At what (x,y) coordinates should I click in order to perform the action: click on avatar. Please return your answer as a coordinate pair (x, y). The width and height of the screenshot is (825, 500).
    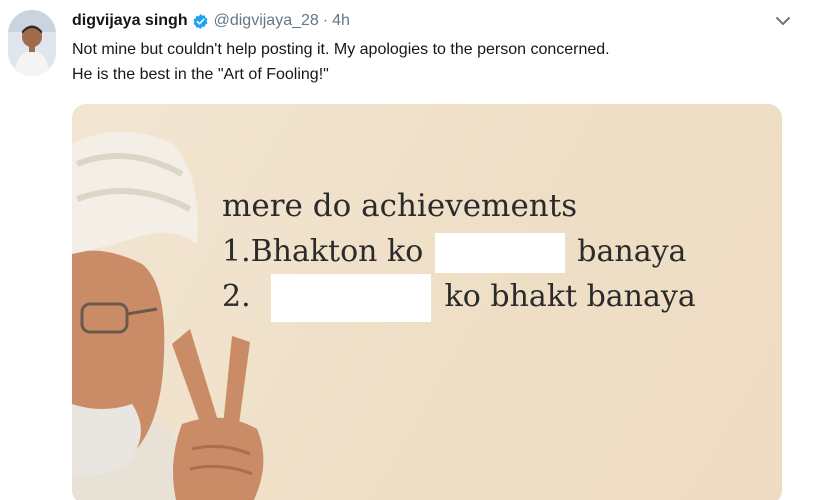
    Looking at the image, I should click on (32, 43).